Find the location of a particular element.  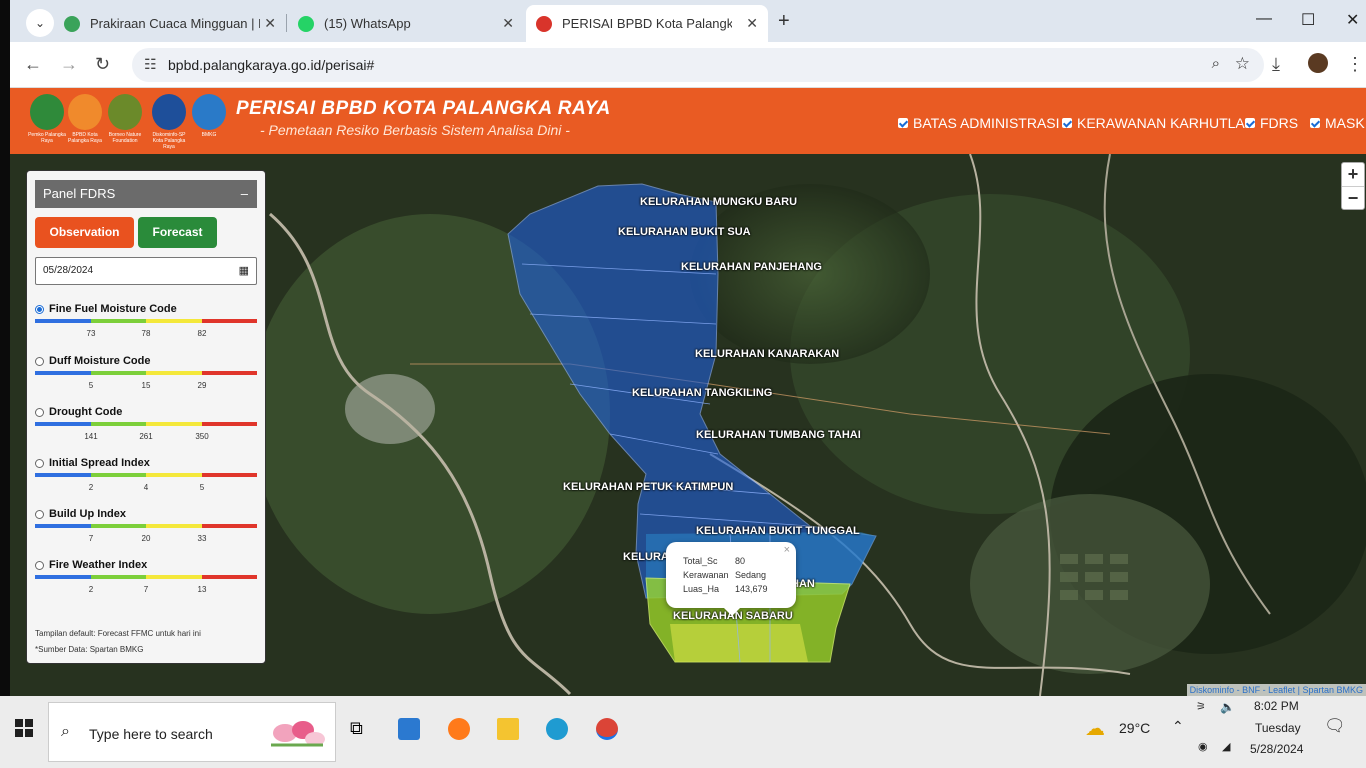

more-menu-icon: ⋮ is located at coordinates (1355, 64).